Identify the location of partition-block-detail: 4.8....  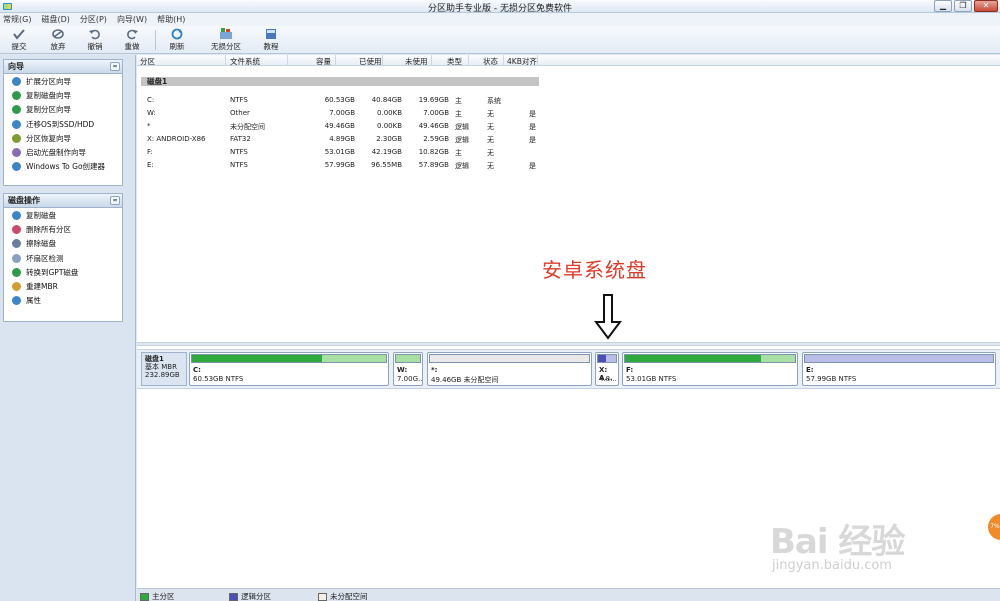
(608, 379).